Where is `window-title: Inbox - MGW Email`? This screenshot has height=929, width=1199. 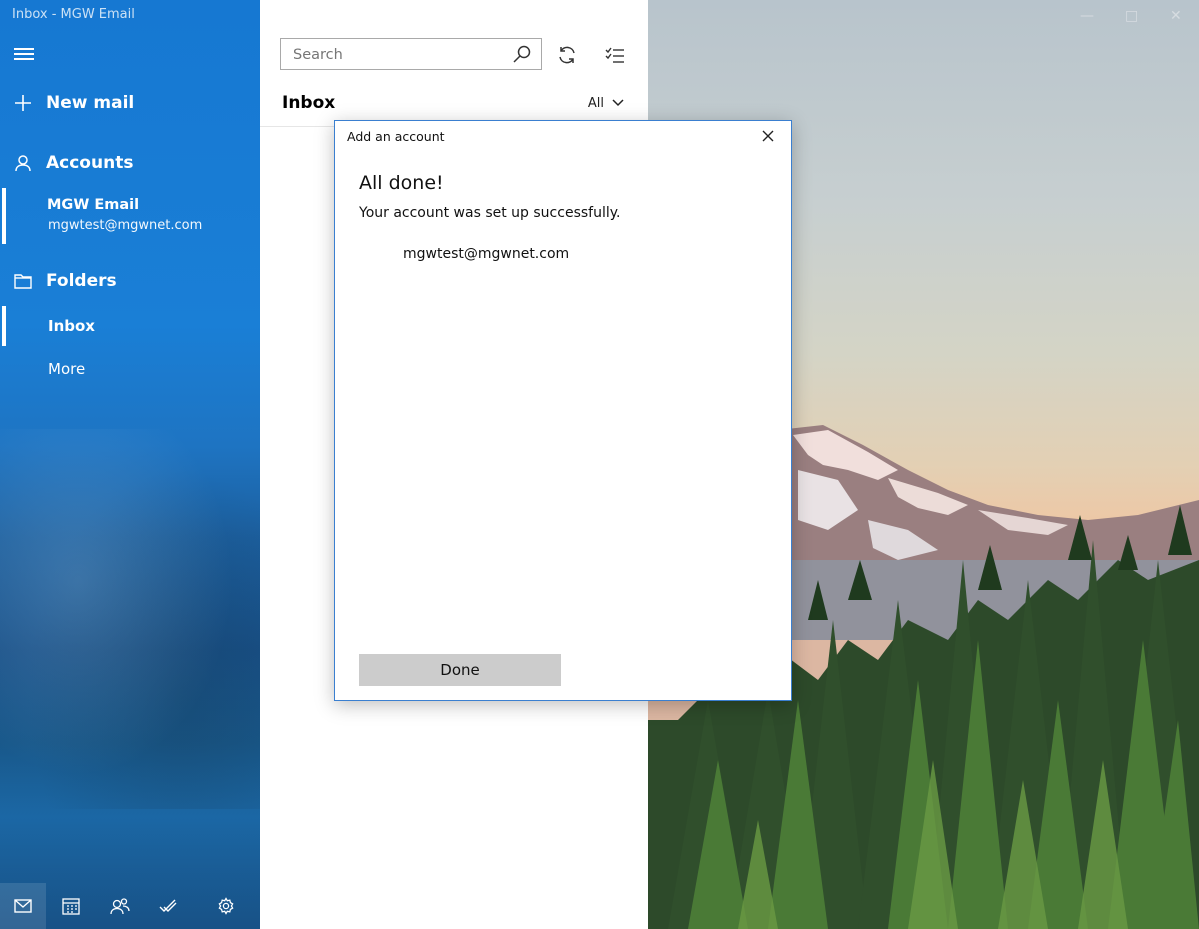
window-title: Inbox - MGW Email is located at coordinates (73, 14).